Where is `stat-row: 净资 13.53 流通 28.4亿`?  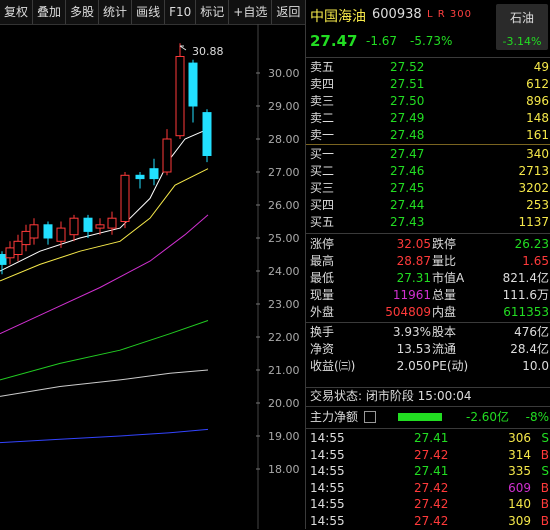 stat-row: 净资 13.53 流通 28.4亿 is located at coordinates (428, 349).